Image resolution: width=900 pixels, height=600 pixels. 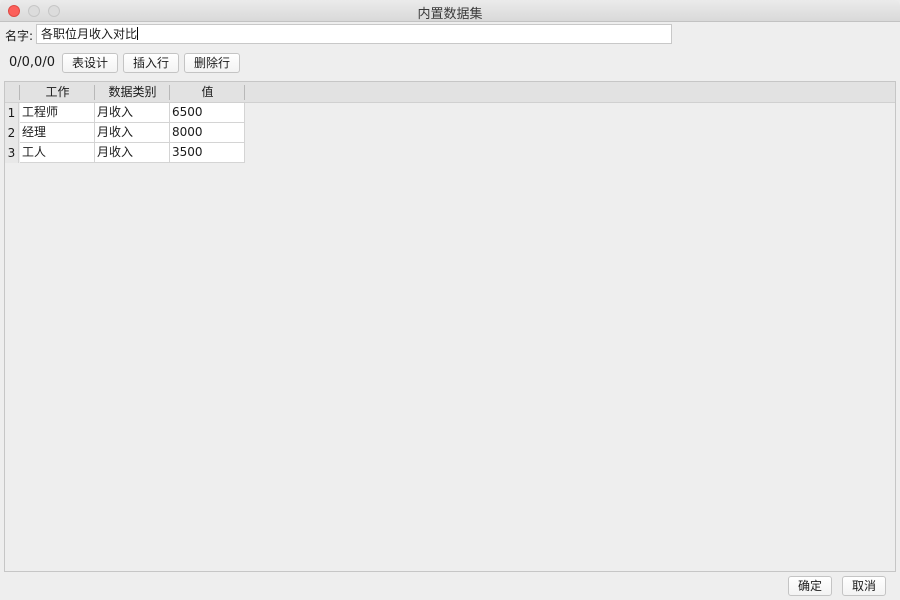 I want to click on row-number: 1, so click(x=12, y=113).